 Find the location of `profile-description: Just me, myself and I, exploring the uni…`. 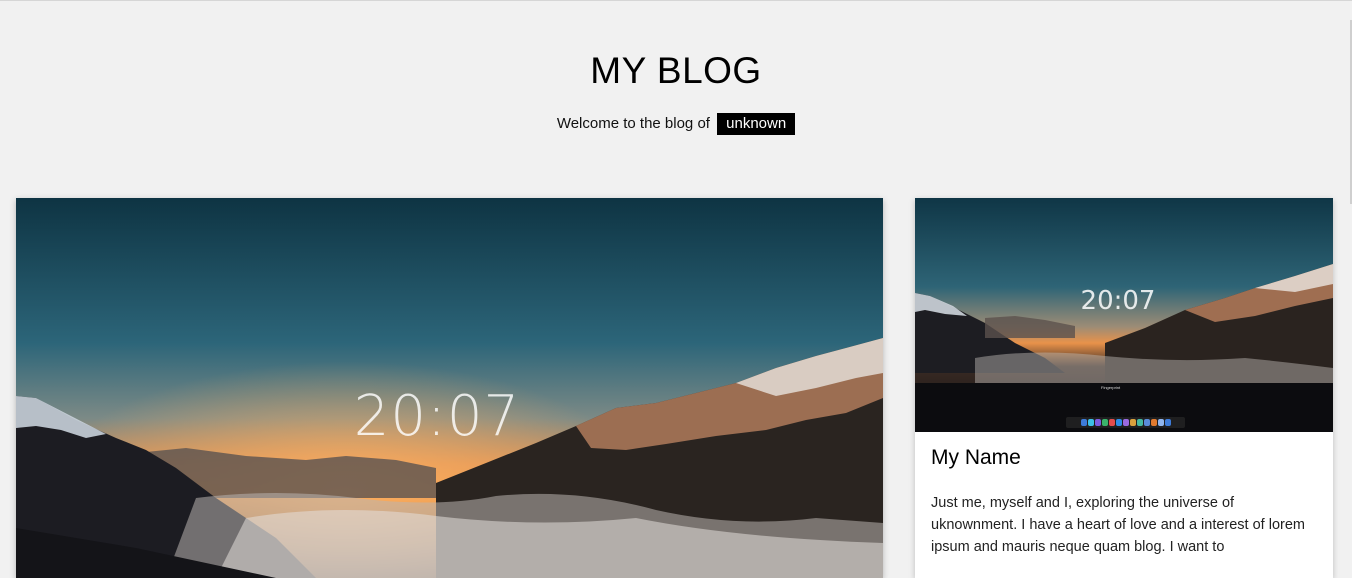

profile-description: Just me, myself and I, exploring the uni… is located at coordinates (1118, 525).